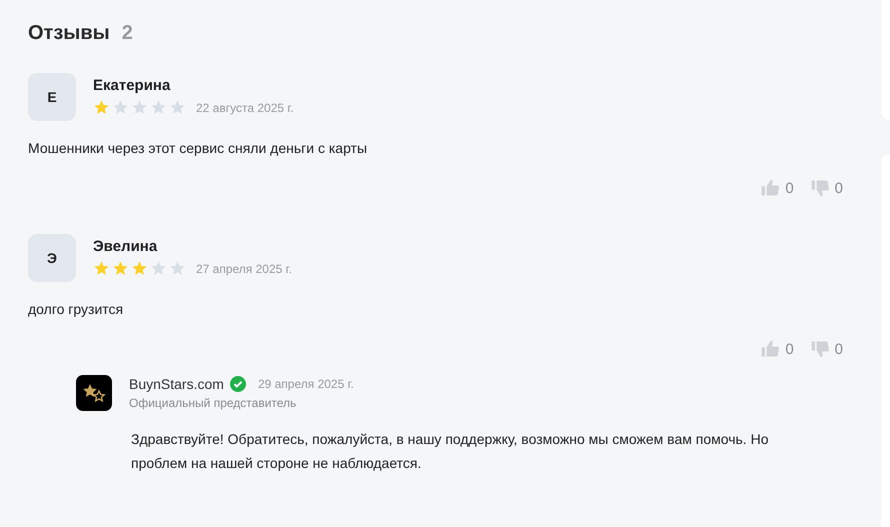  What do you see at coordinates (52, 97) in the screenshot?
I see `avatar: Е` at bounding box center [52, 97].